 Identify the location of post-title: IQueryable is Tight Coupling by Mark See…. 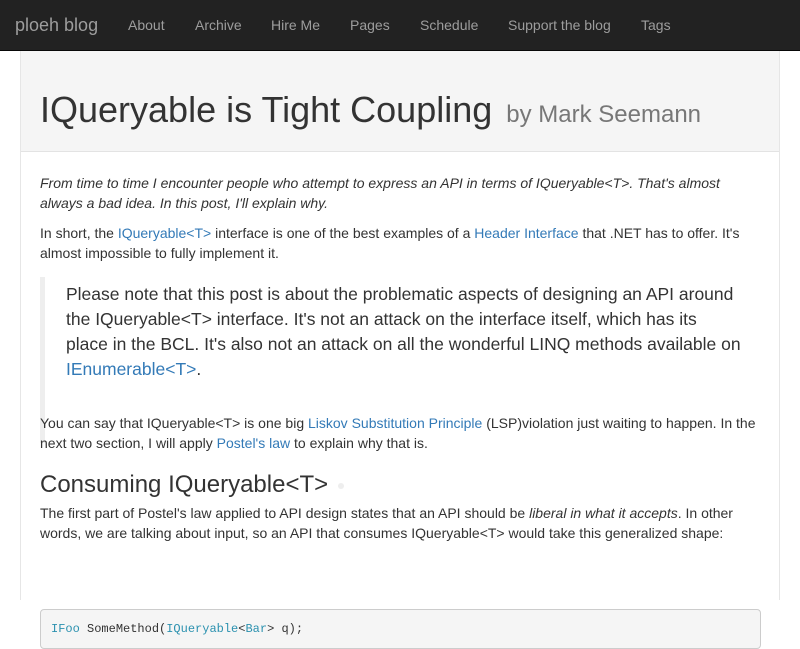
(370, 112).